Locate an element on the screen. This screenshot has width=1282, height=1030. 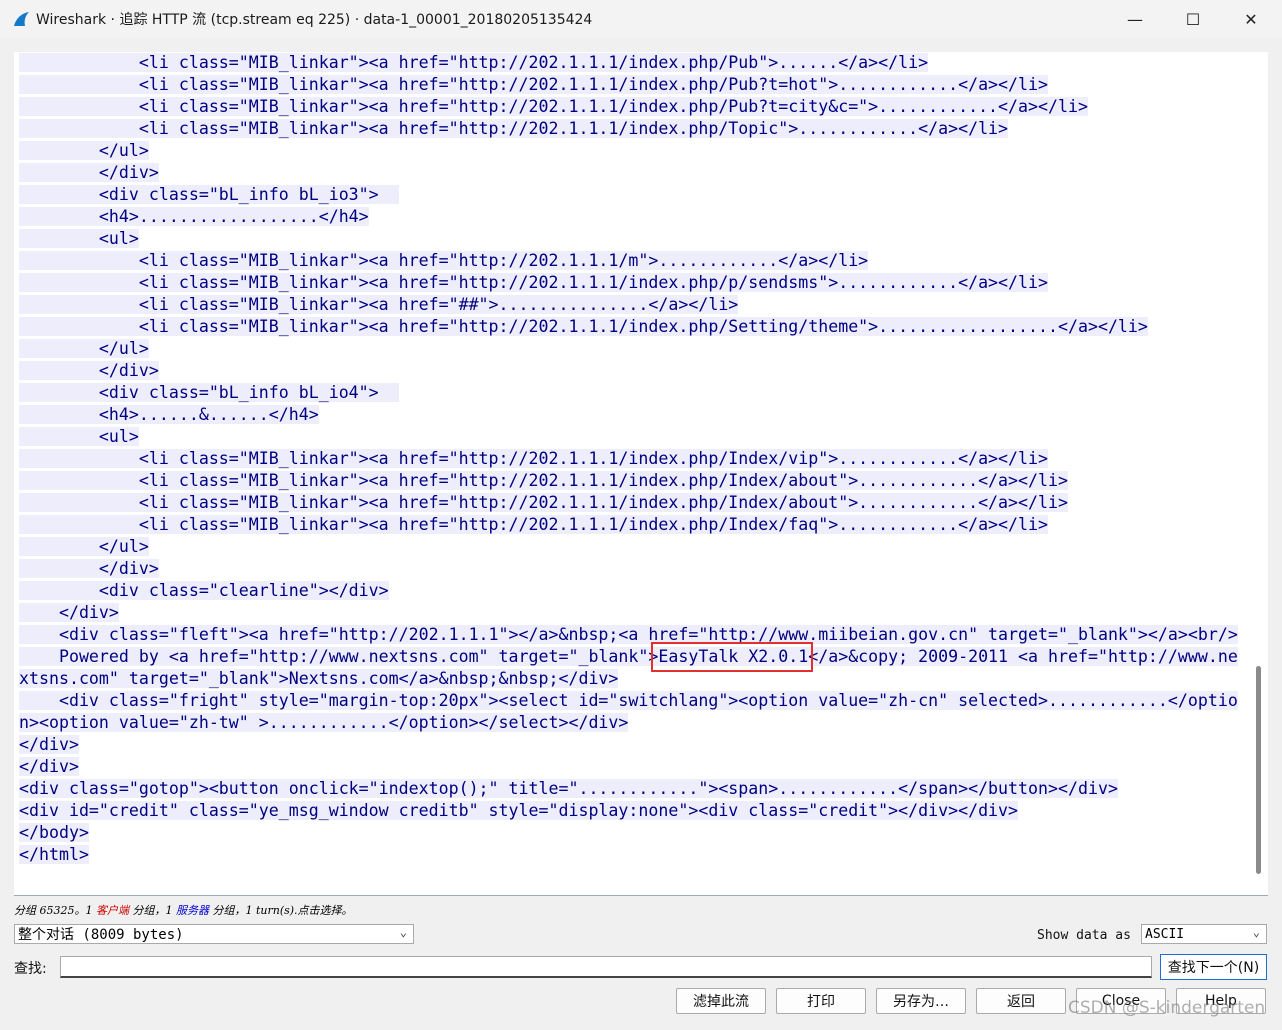
conversation-select-value: 整个对话 (8009 bytes) is located at coordinates (101, 935).